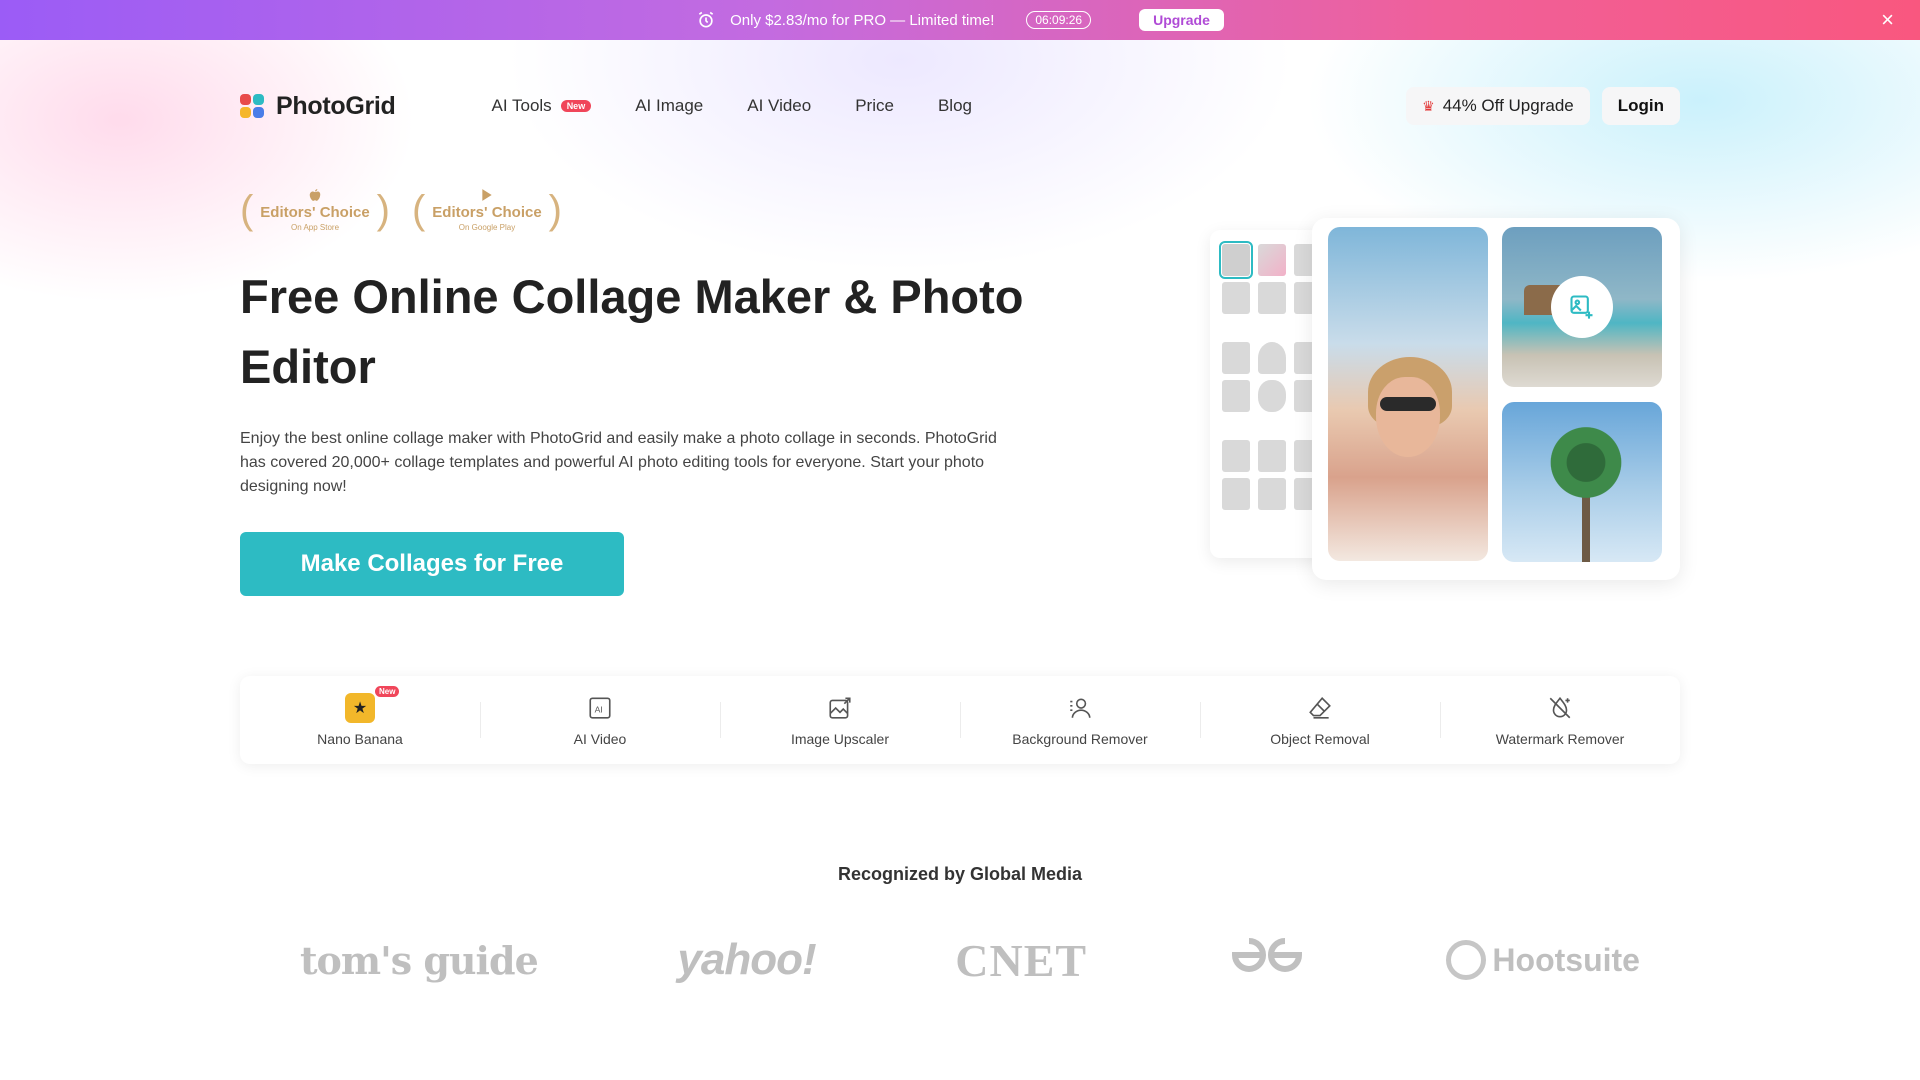  Describe the element at coordinates (632, 331) in the screenshot. I see `page-title: Free Online Collage Maker & Photo Editor` at that location.